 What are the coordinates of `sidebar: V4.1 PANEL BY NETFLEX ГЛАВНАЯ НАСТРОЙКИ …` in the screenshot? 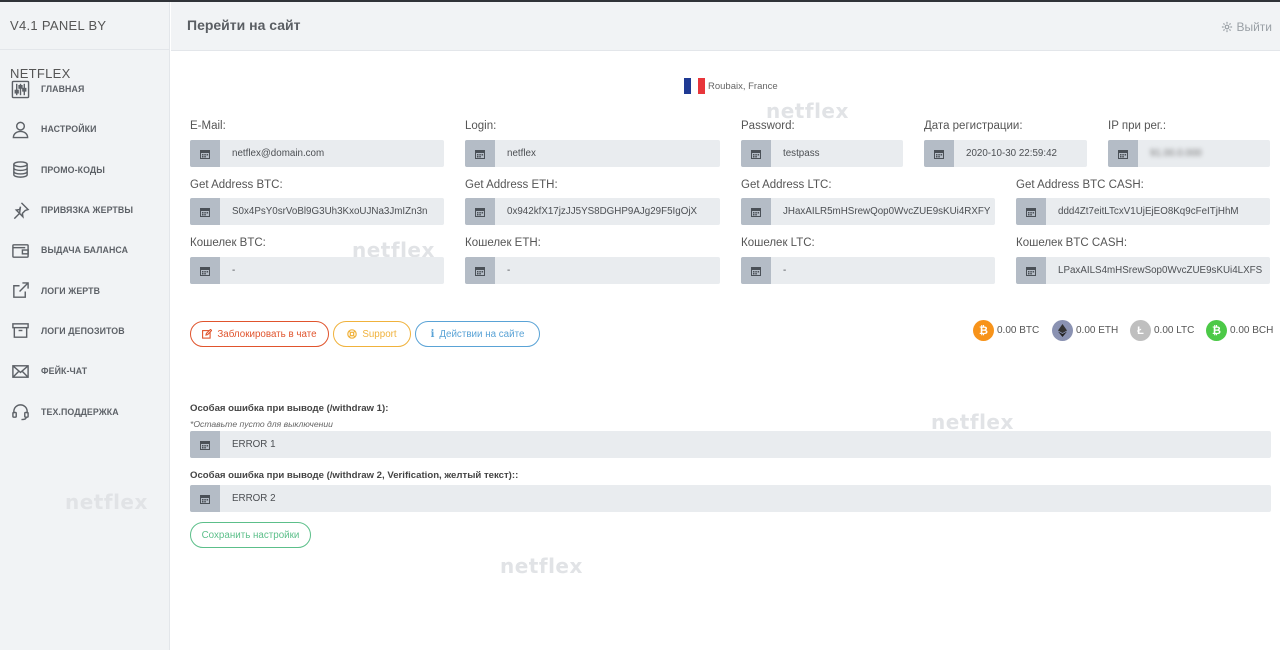 It's located at (85, 326).